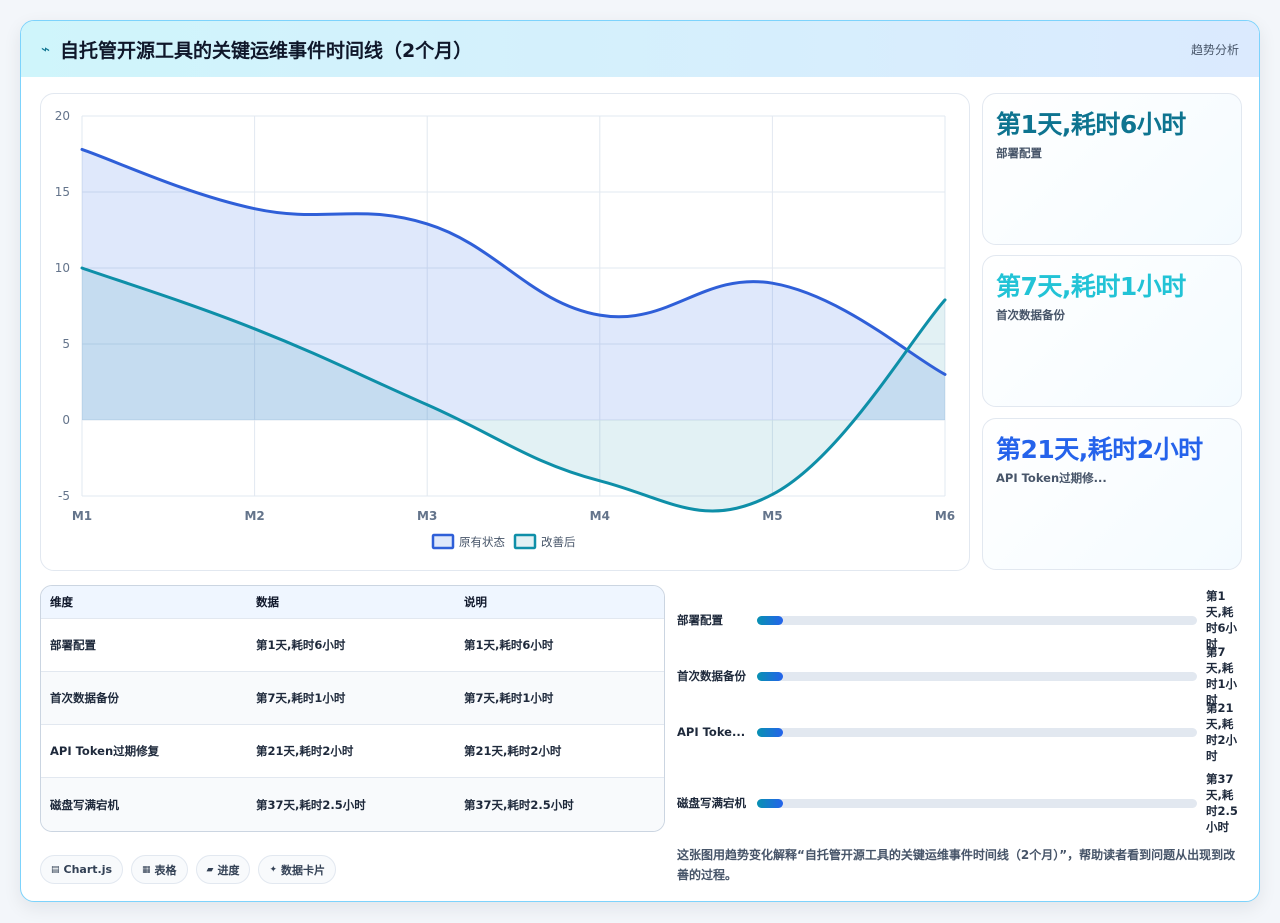  What do you see at coordinates (73, 645) in the screenshot?
I see `table-cell: 部署配置` at bounding box center [73, 645].